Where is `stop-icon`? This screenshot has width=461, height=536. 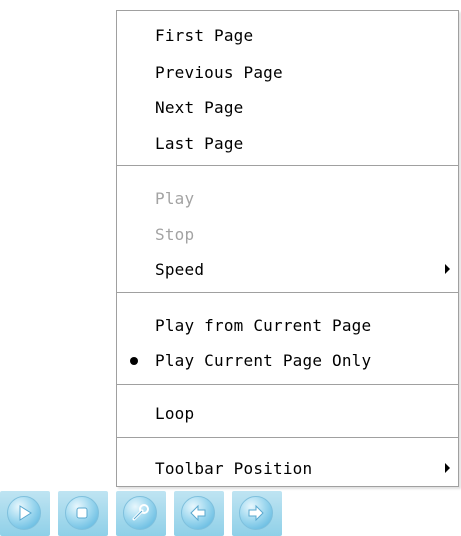
stop-icon is located at coordinates (82, 513).